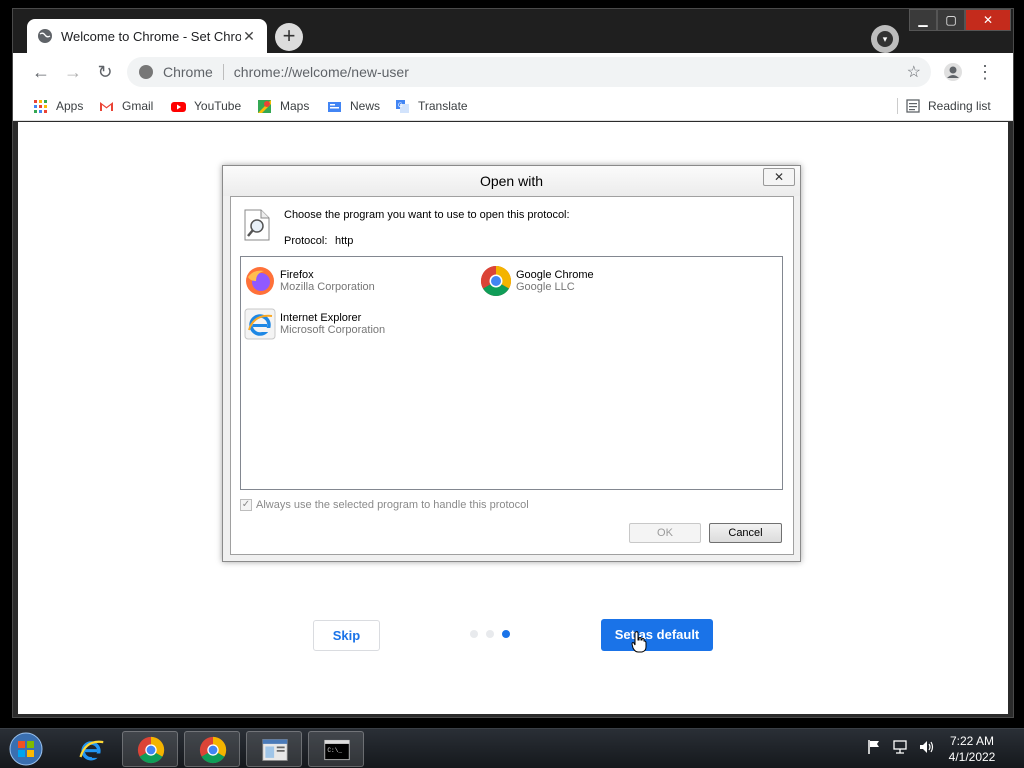  What do you see at coordinates (951, 20) in the screenshot?
I see `maximize-button: ▢` at bounding box center [951, 20].